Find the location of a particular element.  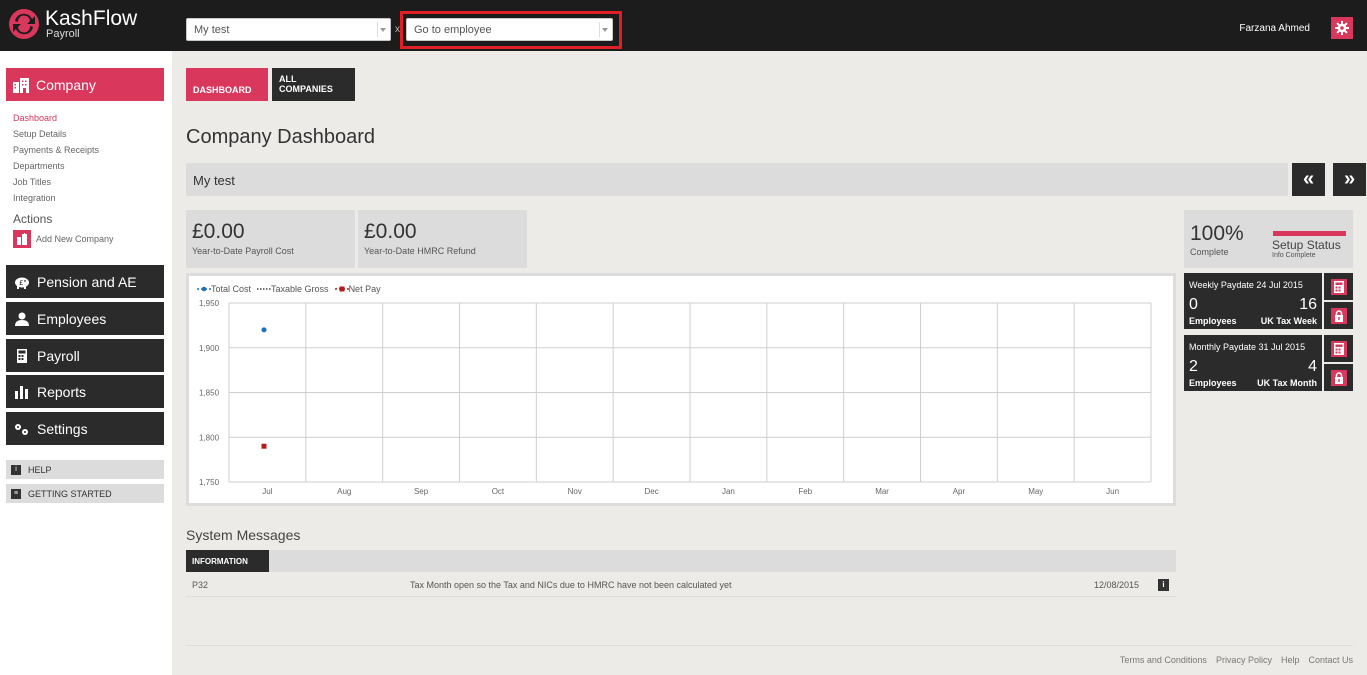

subnav-job-titles: Job Titles is located at coordinates (56, 185).